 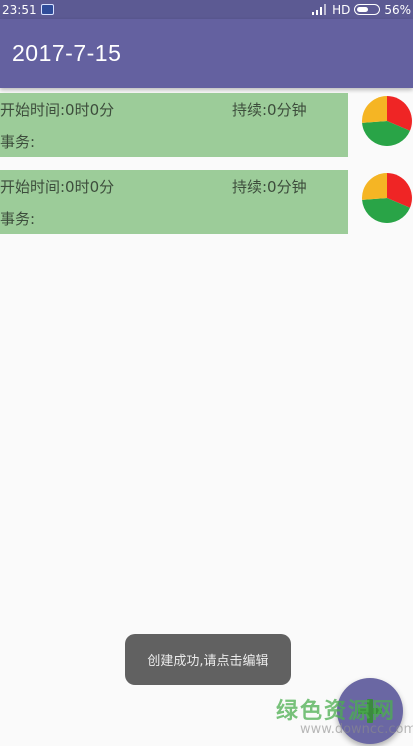 I want to click on watermark-text: 绿色资源网, so click(x=336, y=711).